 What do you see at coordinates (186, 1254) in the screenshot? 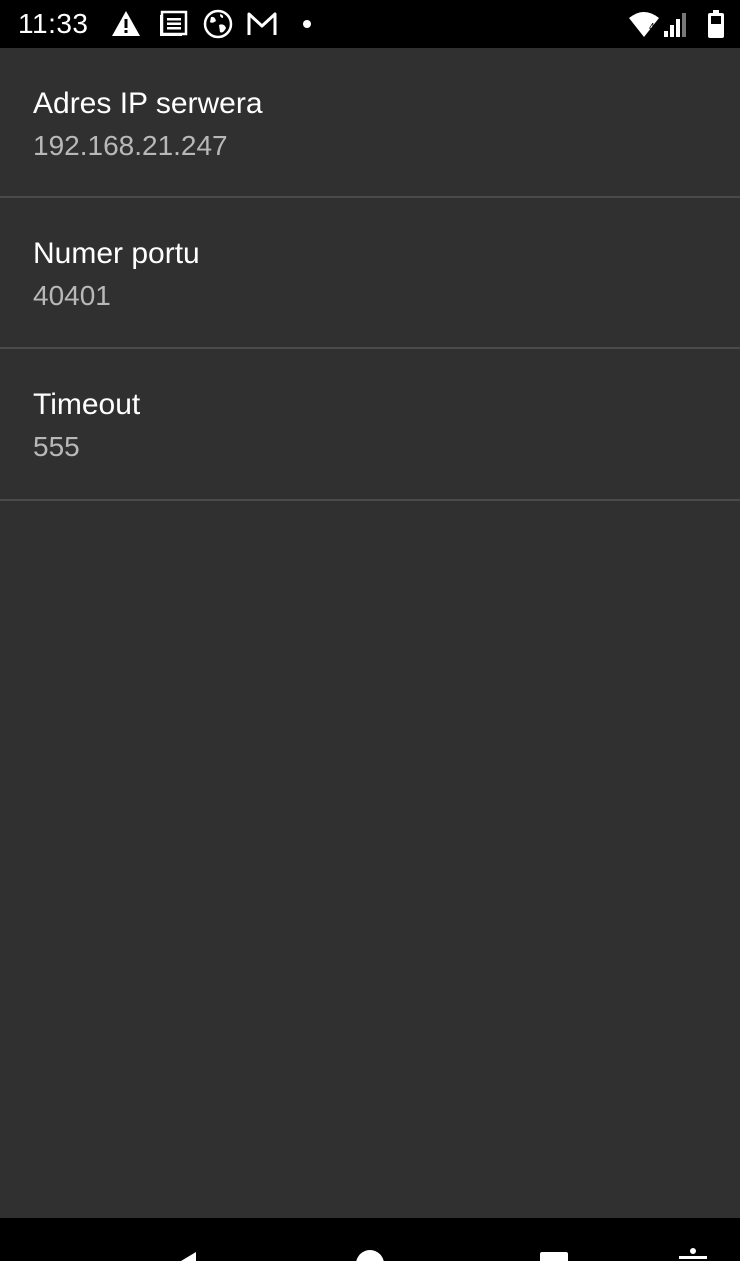
I see `back-icon` at bounding box center [186, 1254].